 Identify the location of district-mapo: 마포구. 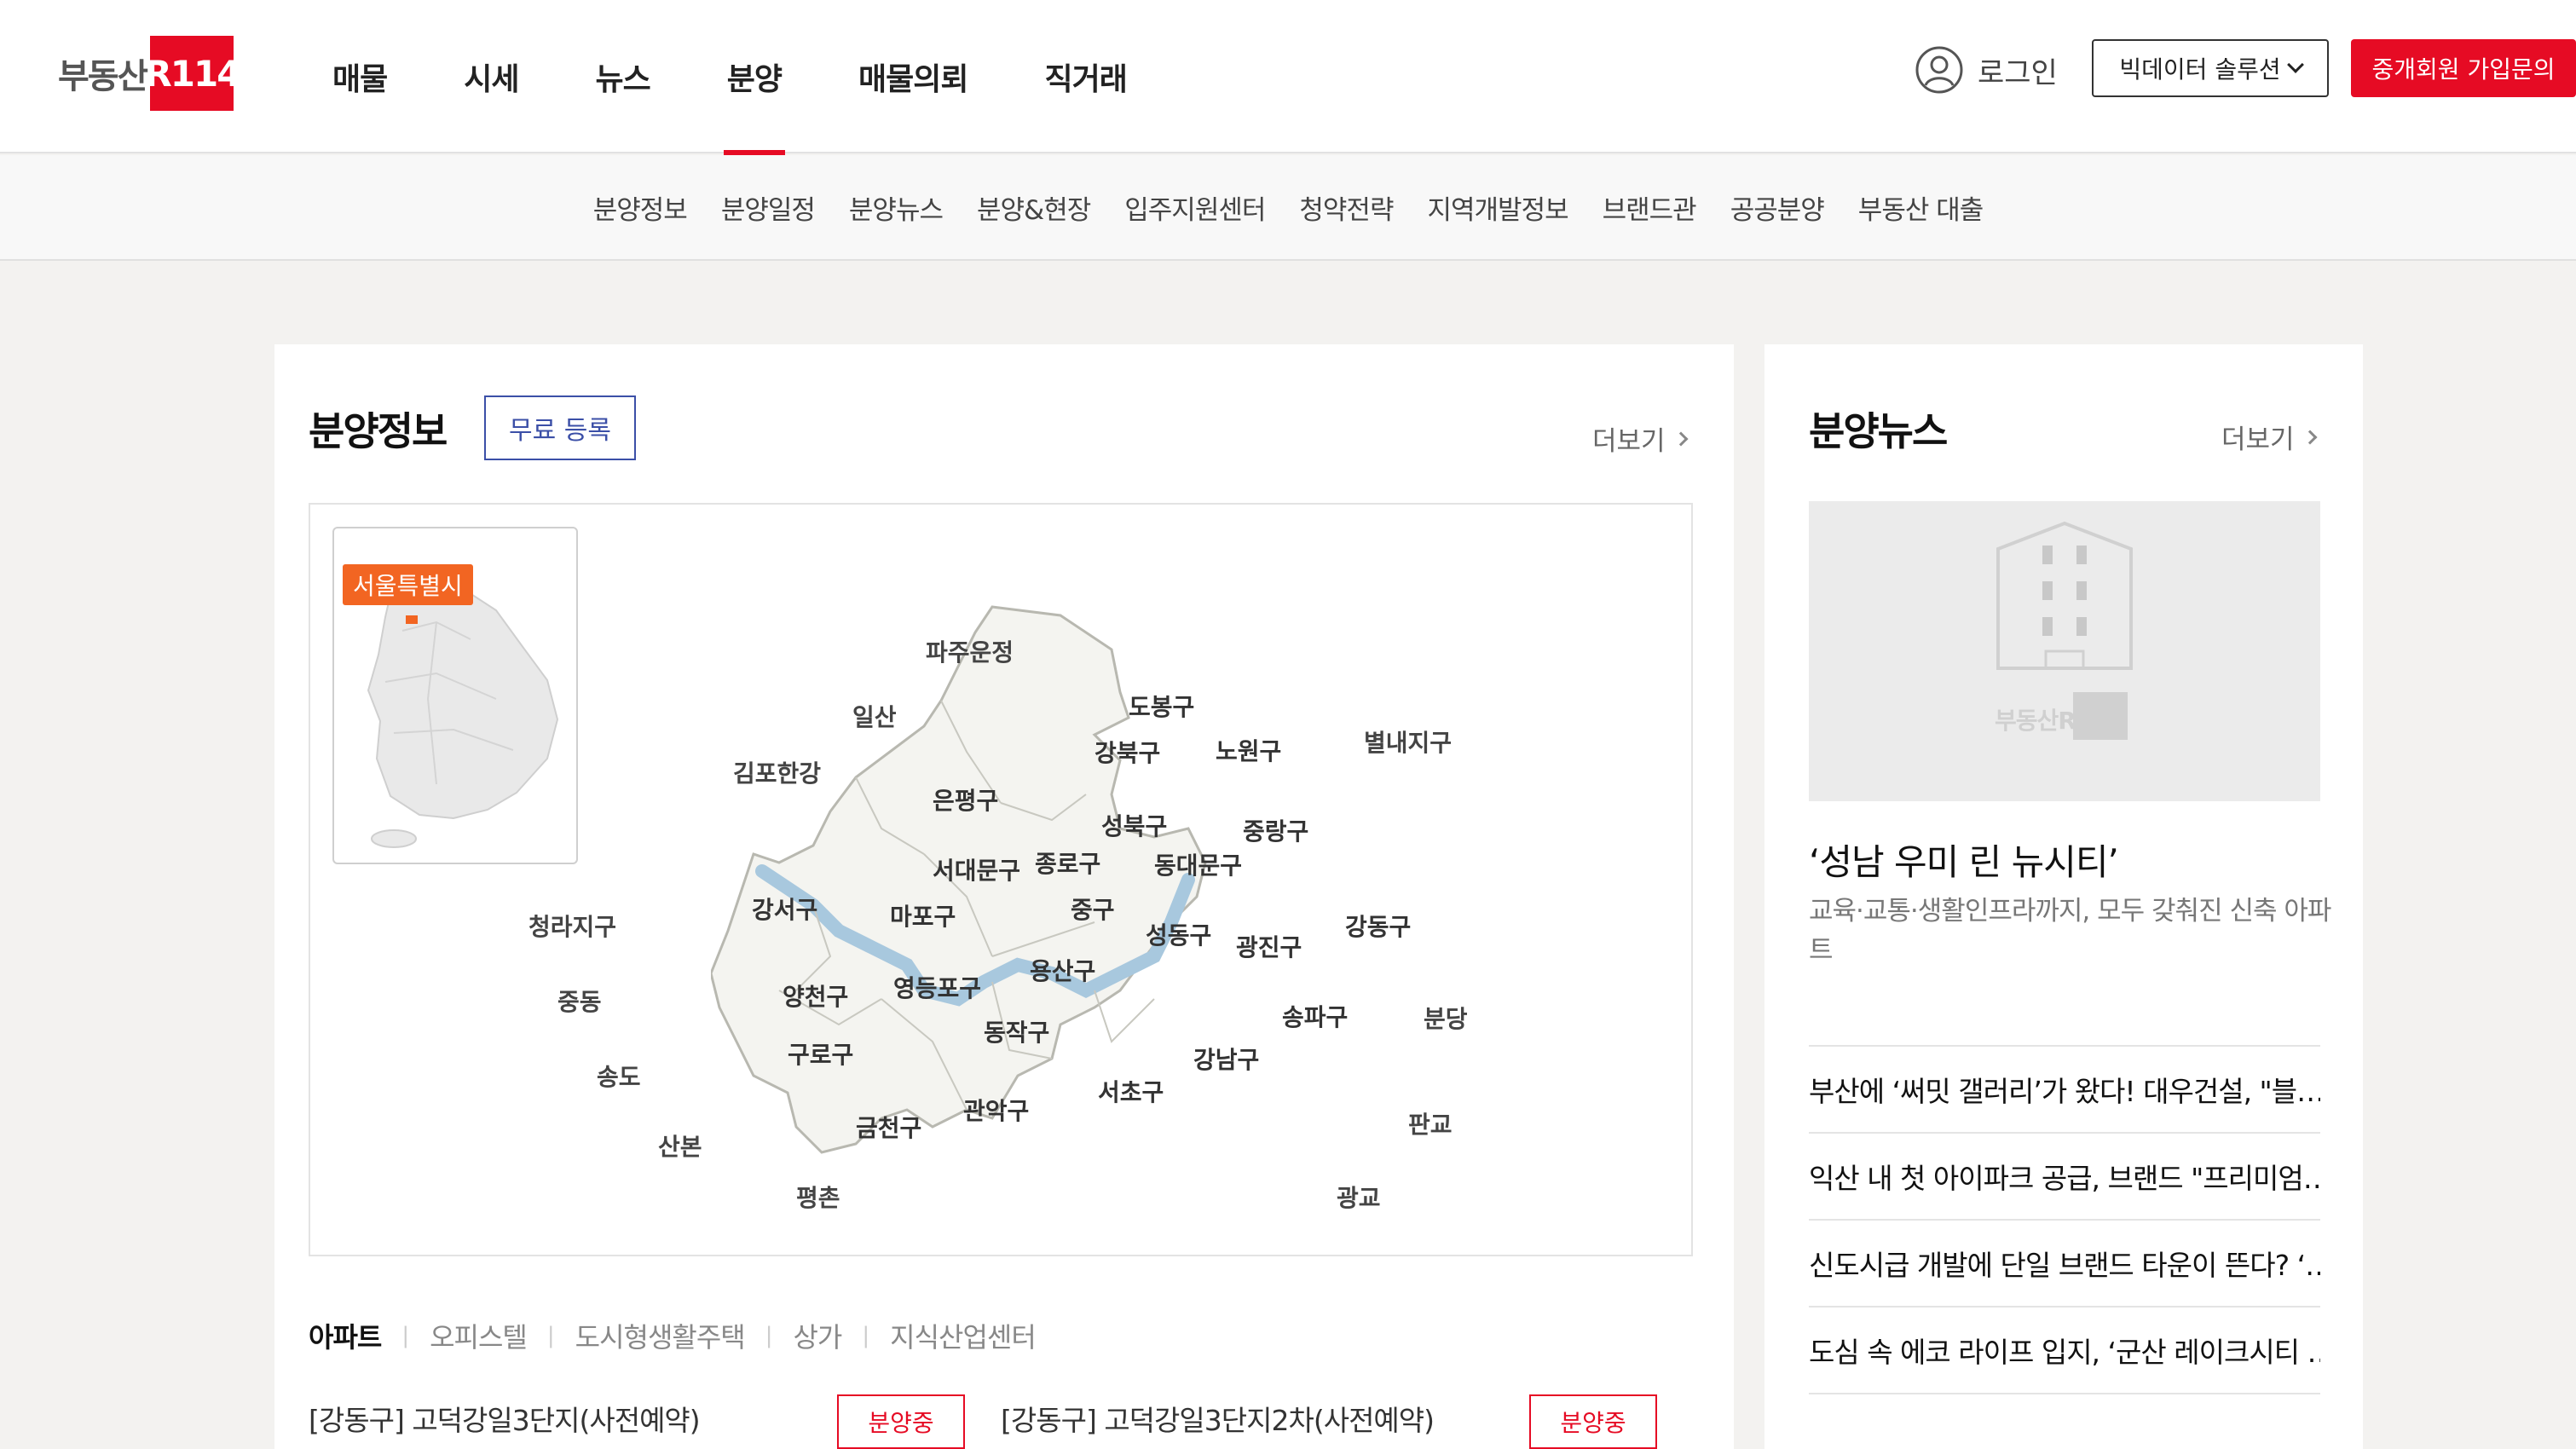
(923, 915).